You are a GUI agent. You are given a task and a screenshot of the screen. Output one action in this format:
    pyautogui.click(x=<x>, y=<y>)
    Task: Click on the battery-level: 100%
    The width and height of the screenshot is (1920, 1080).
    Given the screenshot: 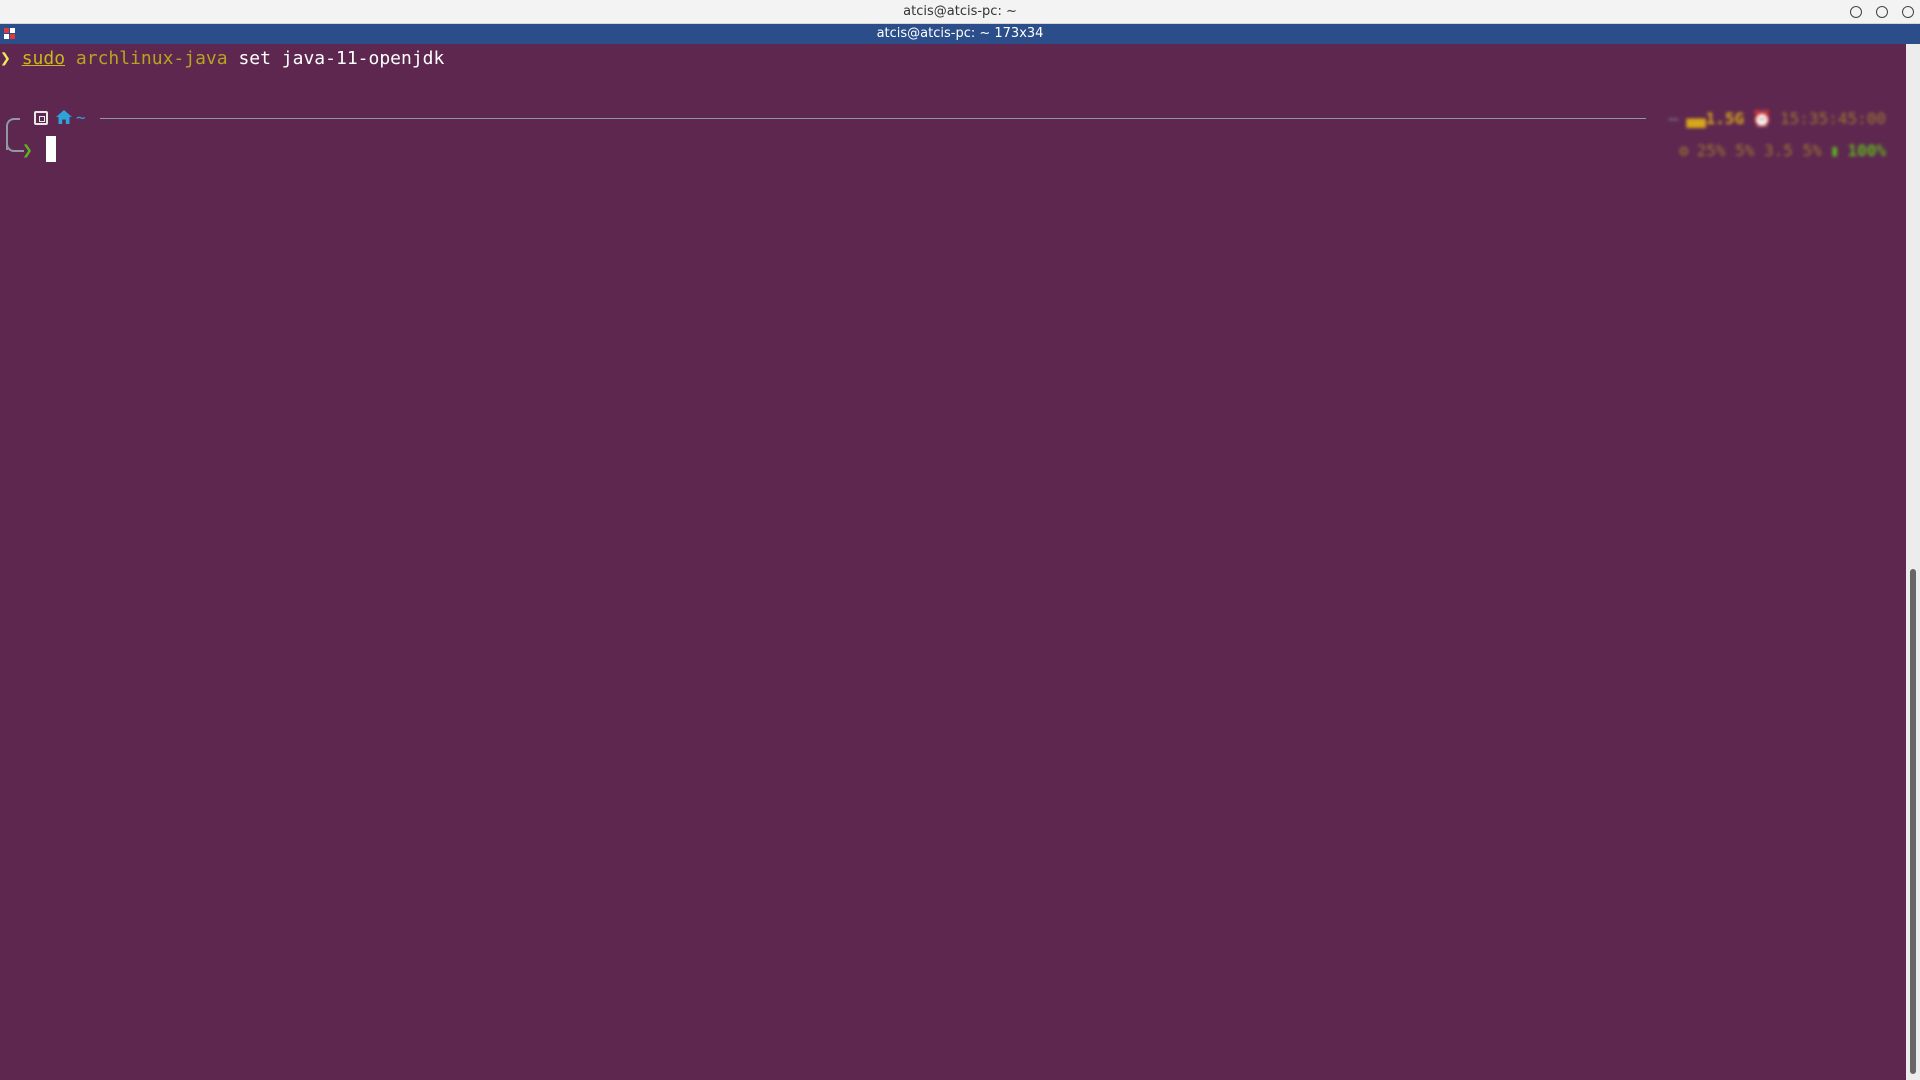 What is the action you would take?
    pyautogui.click(x=1866, y=150)
    